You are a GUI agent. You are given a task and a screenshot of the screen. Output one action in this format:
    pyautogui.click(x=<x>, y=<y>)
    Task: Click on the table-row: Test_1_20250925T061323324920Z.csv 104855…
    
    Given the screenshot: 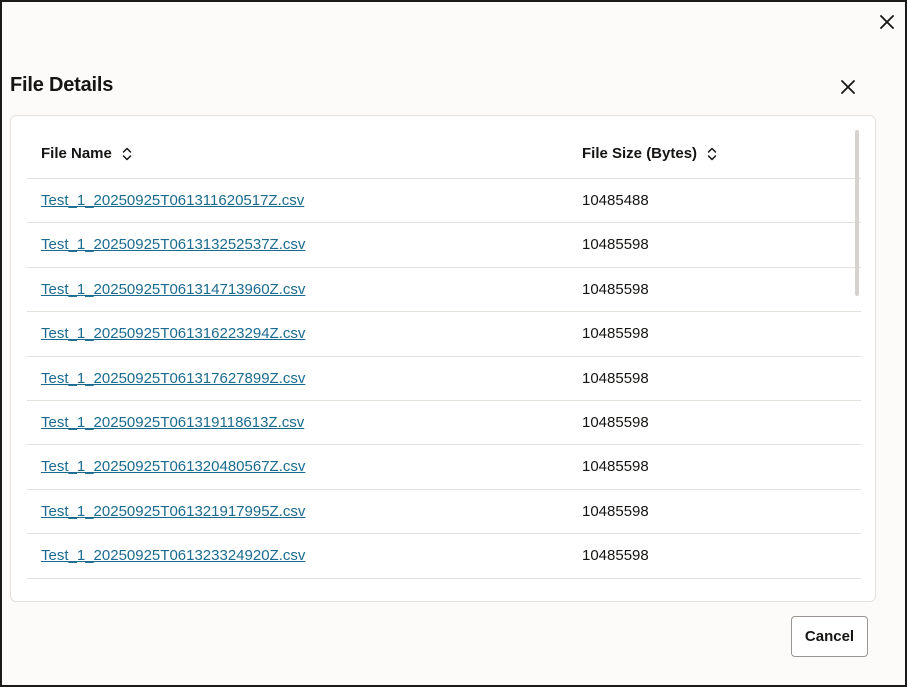 What is the action you would take?
    pyautogui.click(x=444, y=556)
    